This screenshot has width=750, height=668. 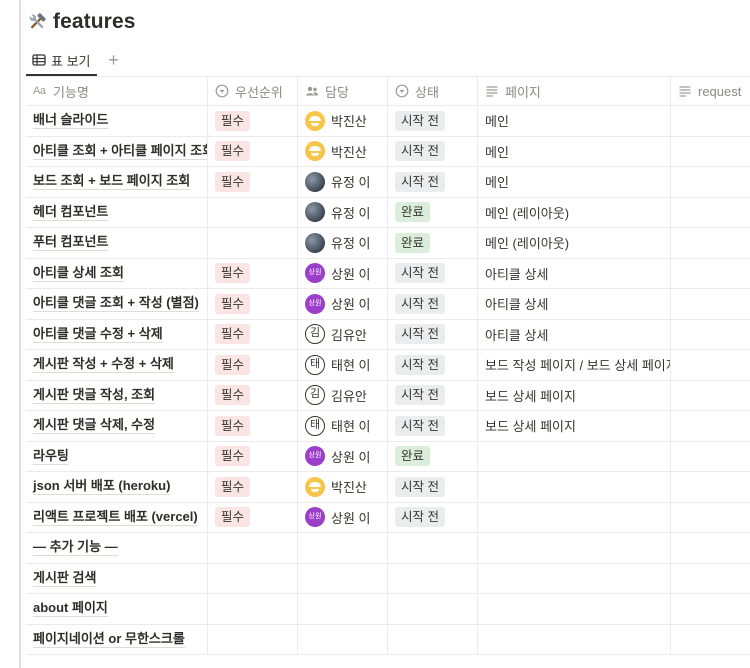 I want to click on table-row: 페이지네이션 or 무한스크롤, so click(x=388, y=639).